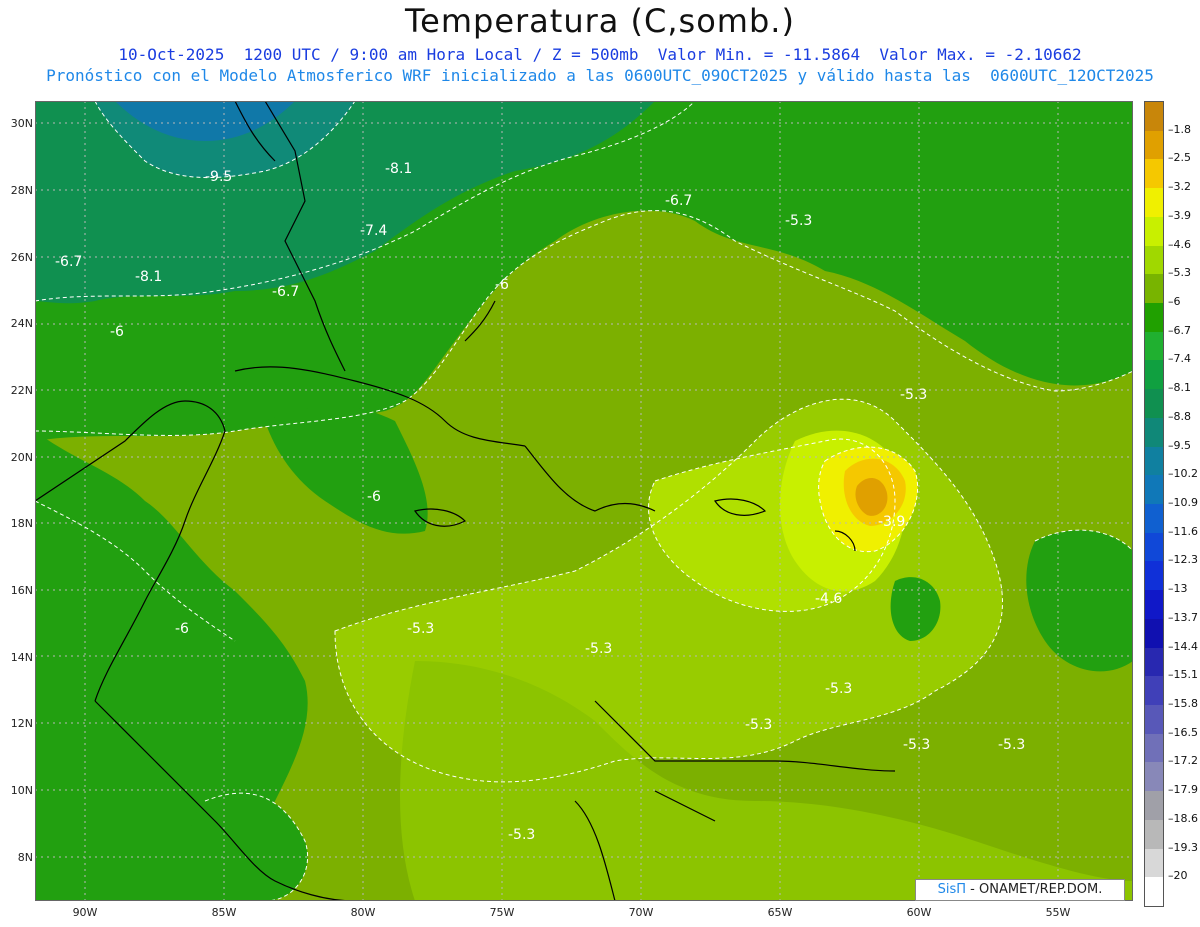 The image size is (1200, 927). I want to click on colorbar-label: –7.4, so click(1179, 359).